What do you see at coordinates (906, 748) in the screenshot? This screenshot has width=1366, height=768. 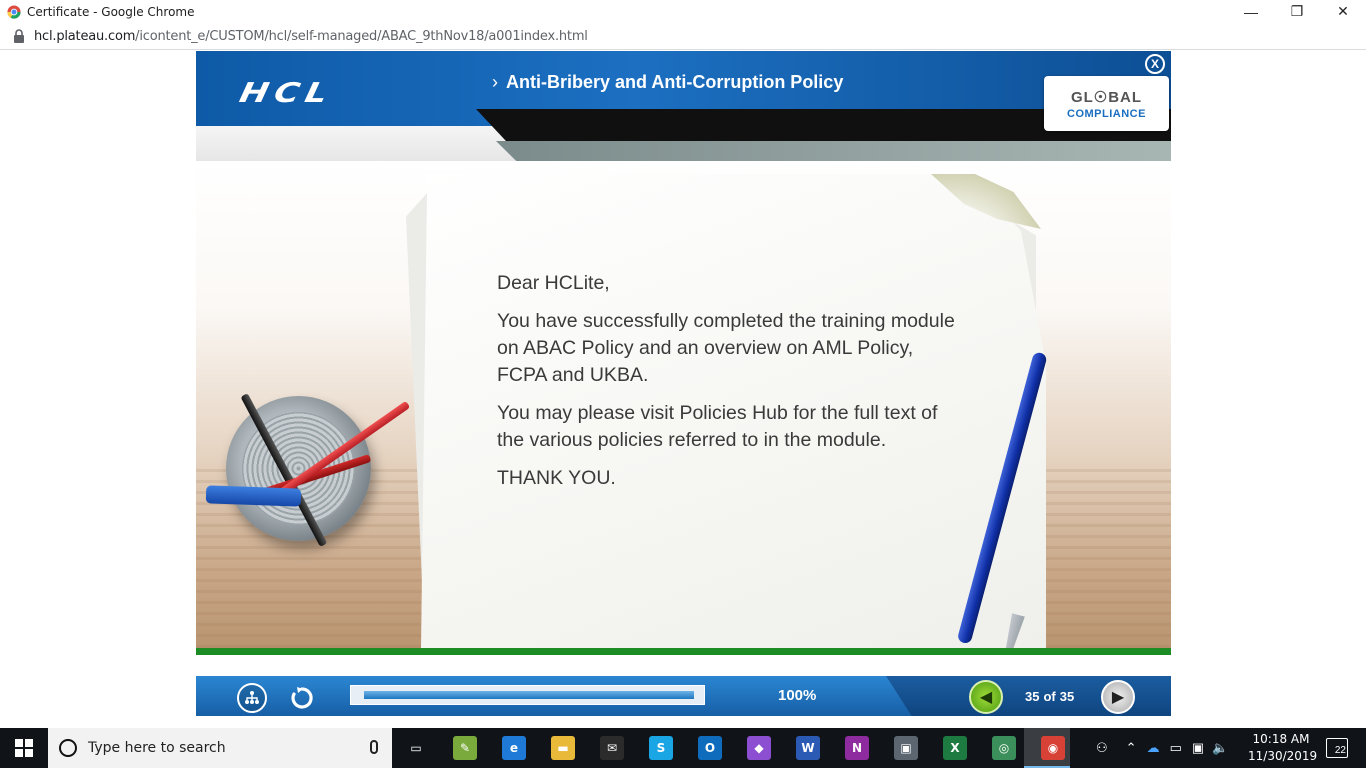 I see `remote-desktop-icon: ▣` at bounding box center [906, 748].